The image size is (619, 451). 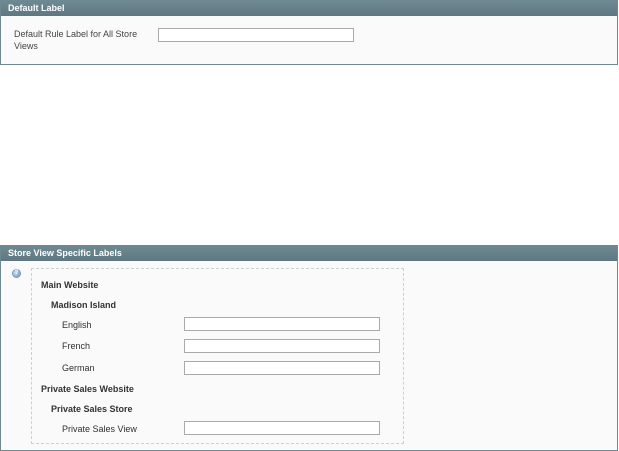 I want to click on store-view-label-german: German, so click(x=78, y=368).